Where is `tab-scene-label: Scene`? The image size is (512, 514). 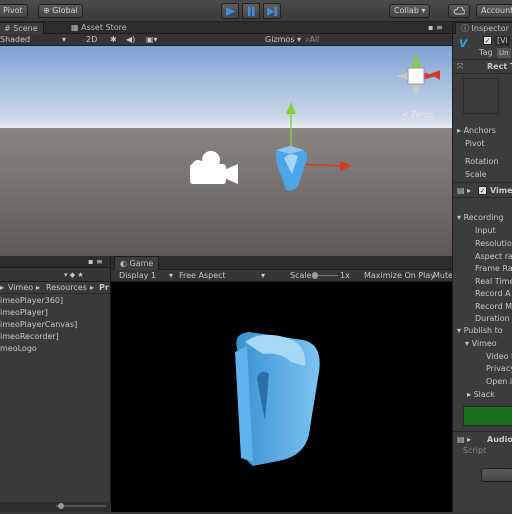 tab-scene-label: Scene is located at coordinates (25, 28).